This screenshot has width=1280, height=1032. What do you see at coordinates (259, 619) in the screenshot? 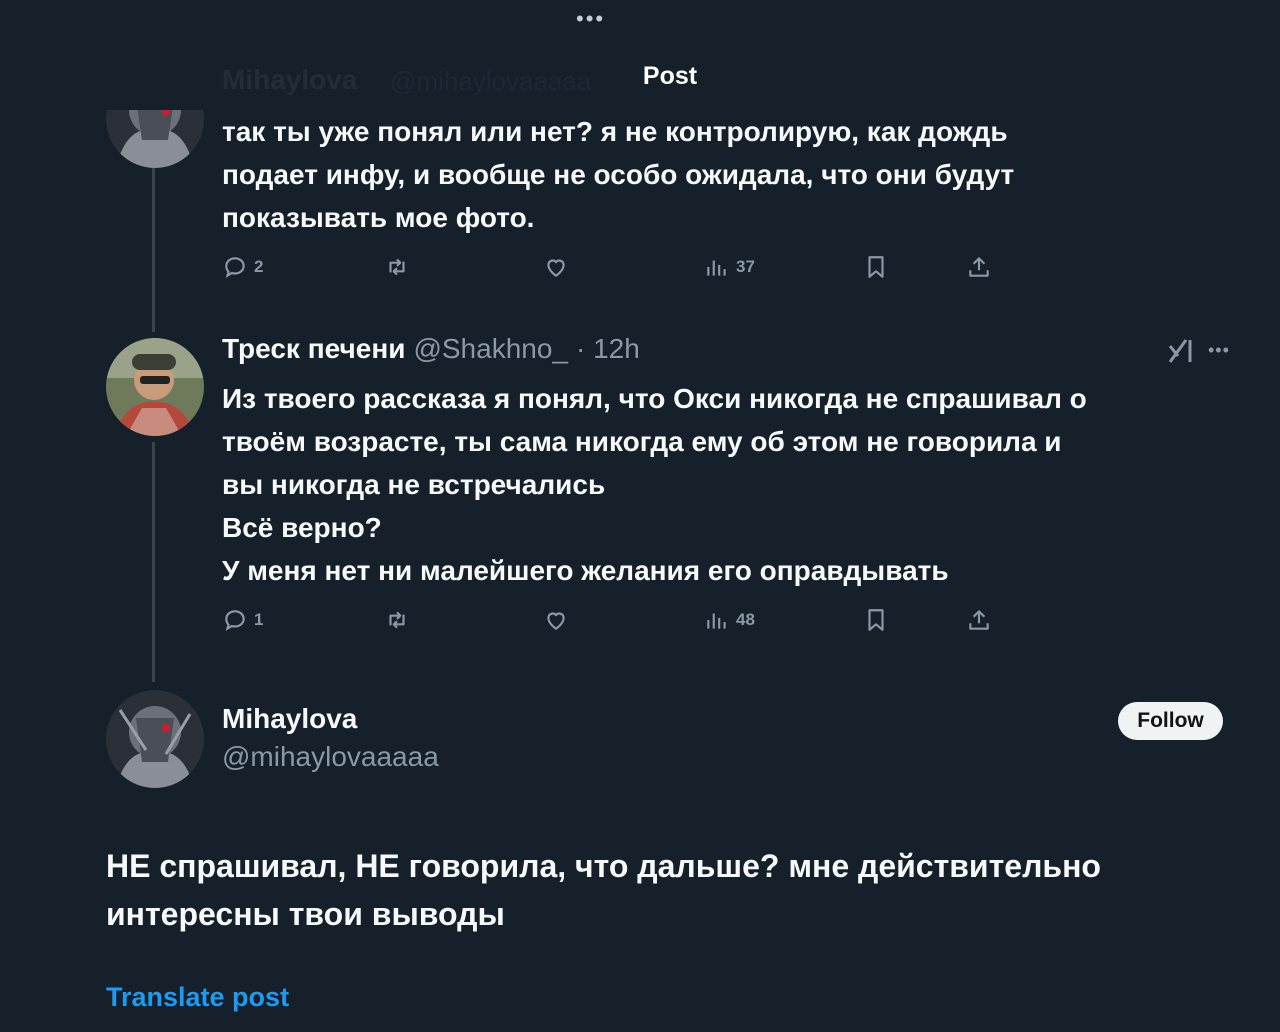
I see `reply-count: 1` at bounding box center [259, 619].